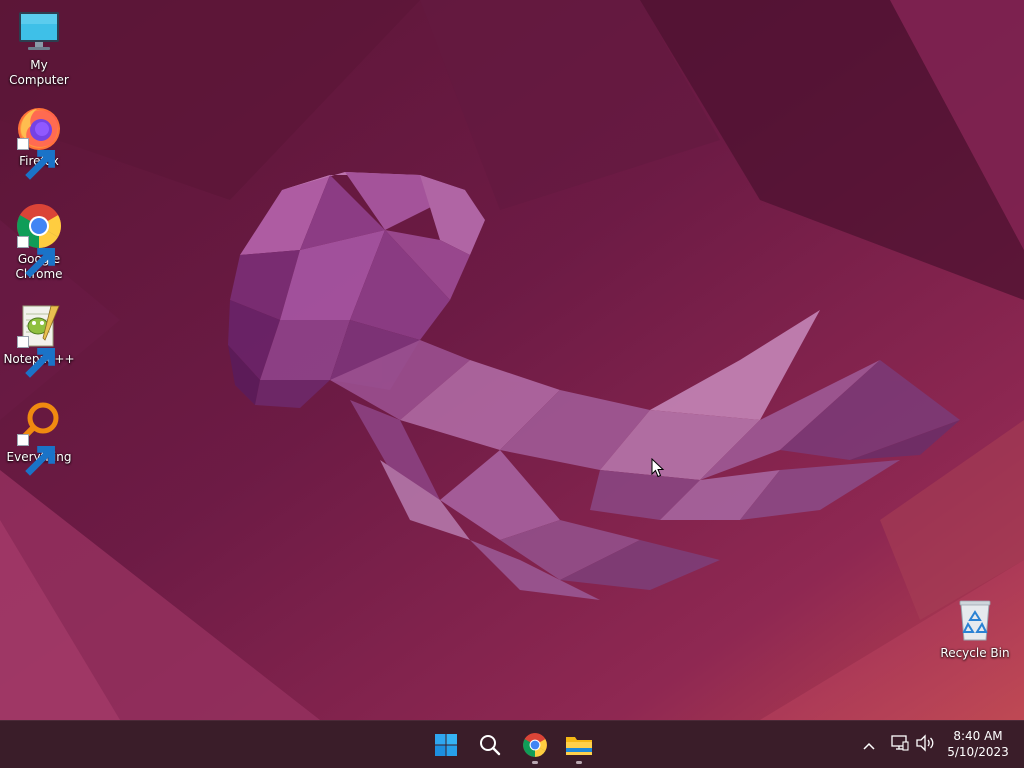 The image size is (1024, 768). I want to click on taskbar-chrome-button, so click(535, 745).